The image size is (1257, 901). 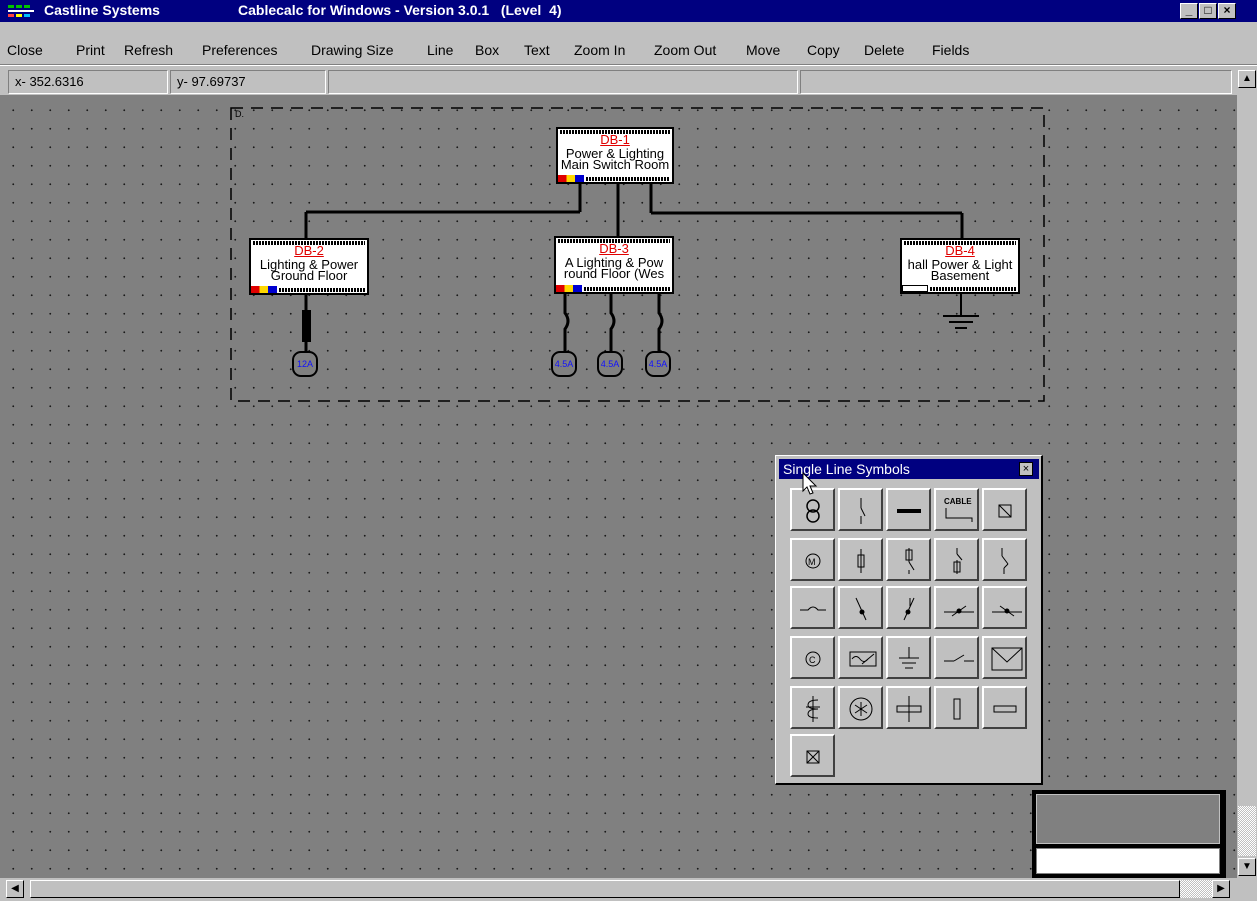 I want to click on breaker-circuit-2: 4.5A, so click(x=610, y=364).